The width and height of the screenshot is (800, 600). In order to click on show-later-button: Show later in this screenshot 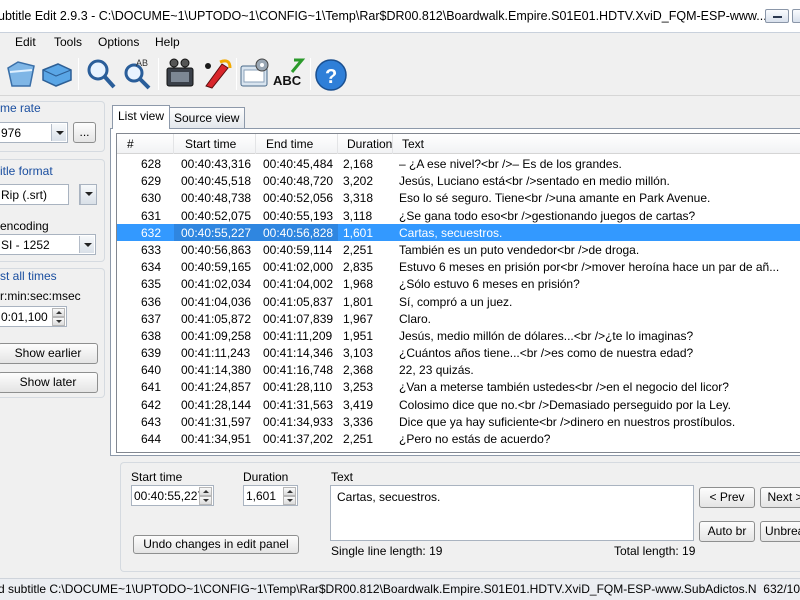, I will do `click(49, 382)`.